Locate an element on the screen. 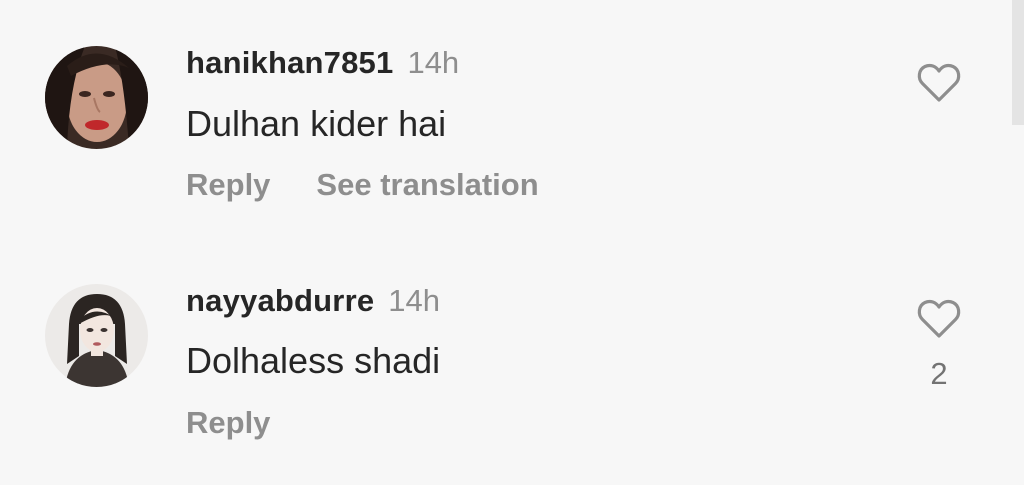  comment-actions: Reply See translation is located at coordinates (362, 185).